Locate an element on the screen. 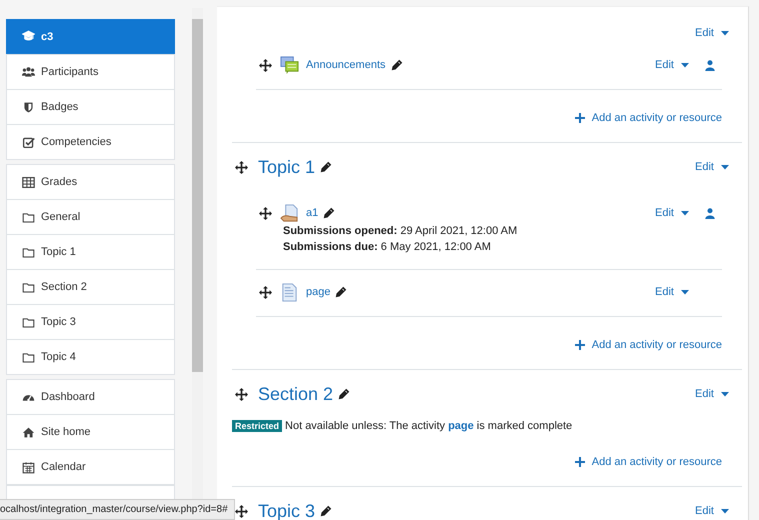 This screenshot has width=759, height=520. sidebar-item: Badges is located at coordinates (90, 107).